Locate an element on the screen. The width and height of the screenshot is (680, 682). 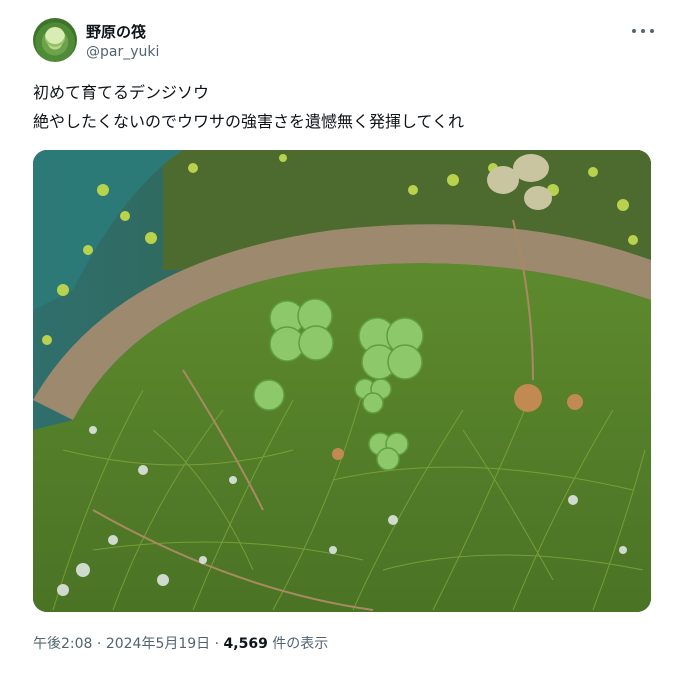
more-horizontal-icon is located at coordinates (643, 31).